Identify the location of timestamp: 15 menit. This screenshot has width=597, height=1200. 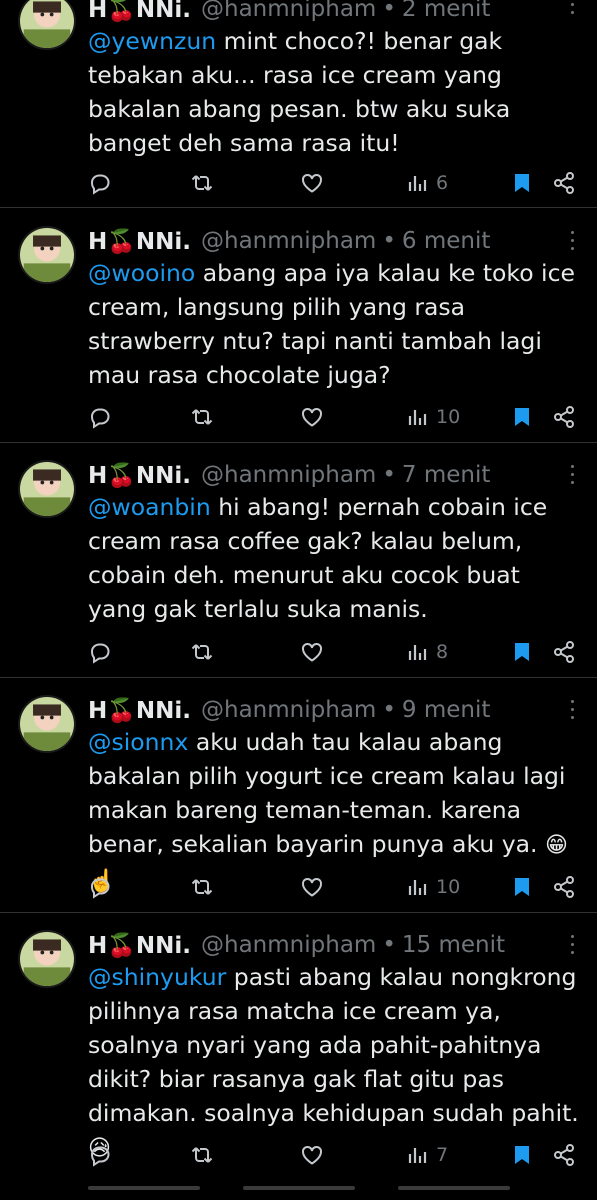
(453, 945).